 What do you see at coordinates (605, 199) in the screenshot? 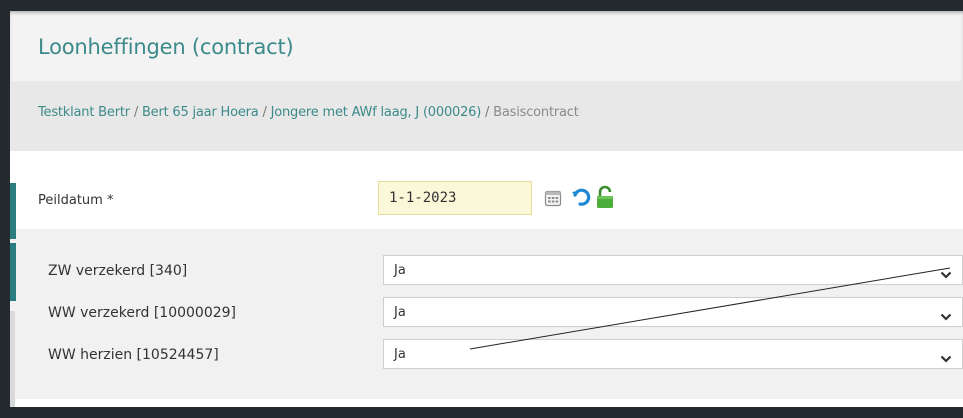
I see `unlock-icon` at bounding box center [605, 199].